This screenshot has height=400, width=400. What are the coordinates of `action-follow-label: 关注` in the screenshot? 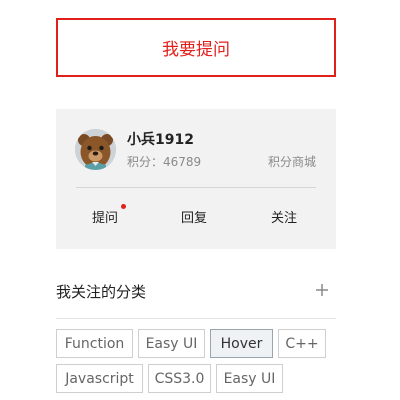 It's located at (284, 218).